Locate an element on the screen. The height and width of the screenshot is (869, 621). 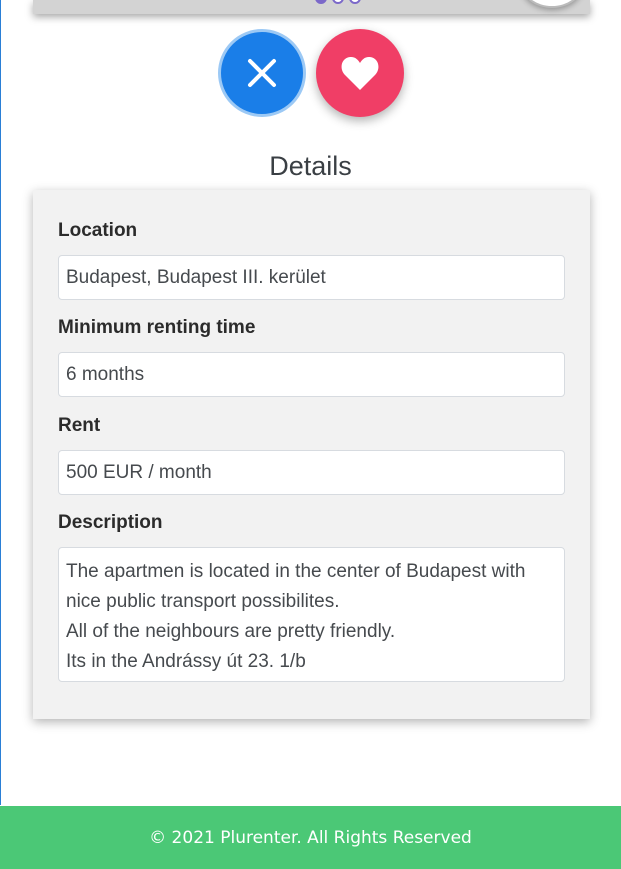
min-renting-time-value: 6 months is located at coordinates (105, 374).